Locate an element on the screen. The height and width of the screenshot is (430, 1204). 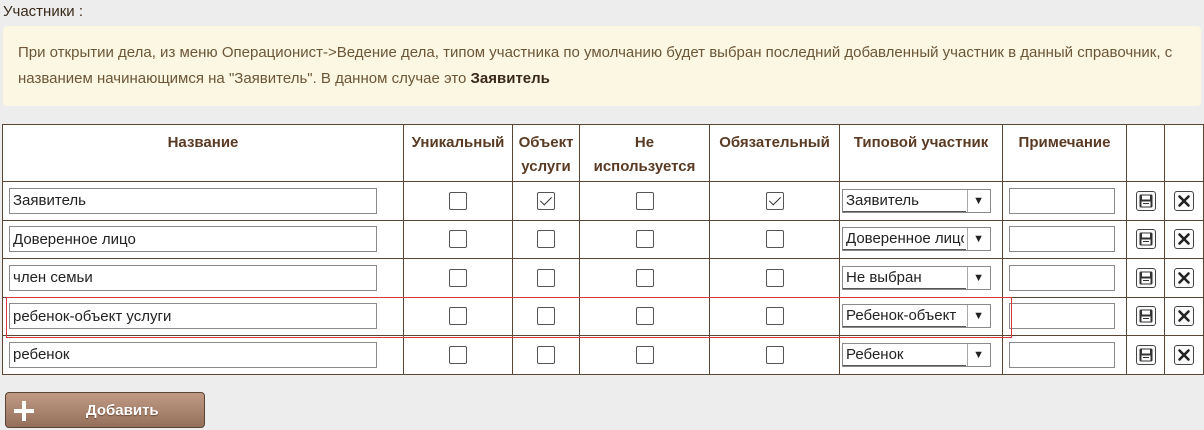
typical-participant-select: Заявитель ▼ is located at coordinates (916, 200).